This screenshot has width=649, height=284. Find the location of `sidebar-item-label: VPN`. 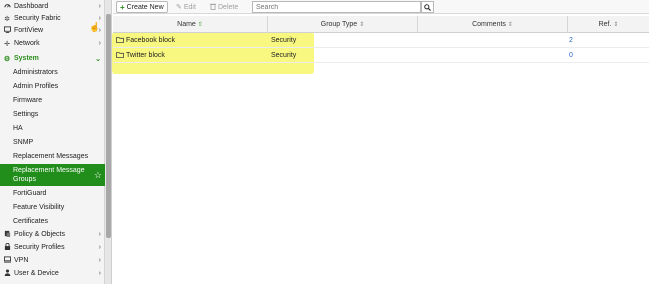

sidebar-item-label: VPN is located at coordinates (21, 260).